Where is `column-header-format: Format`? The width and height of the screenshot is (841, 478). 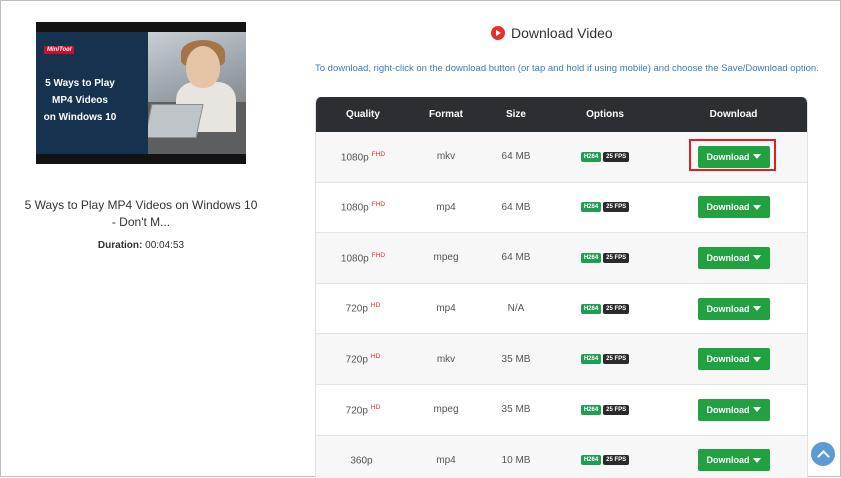
column-header-format: Format is located at coordinates (446, 114).